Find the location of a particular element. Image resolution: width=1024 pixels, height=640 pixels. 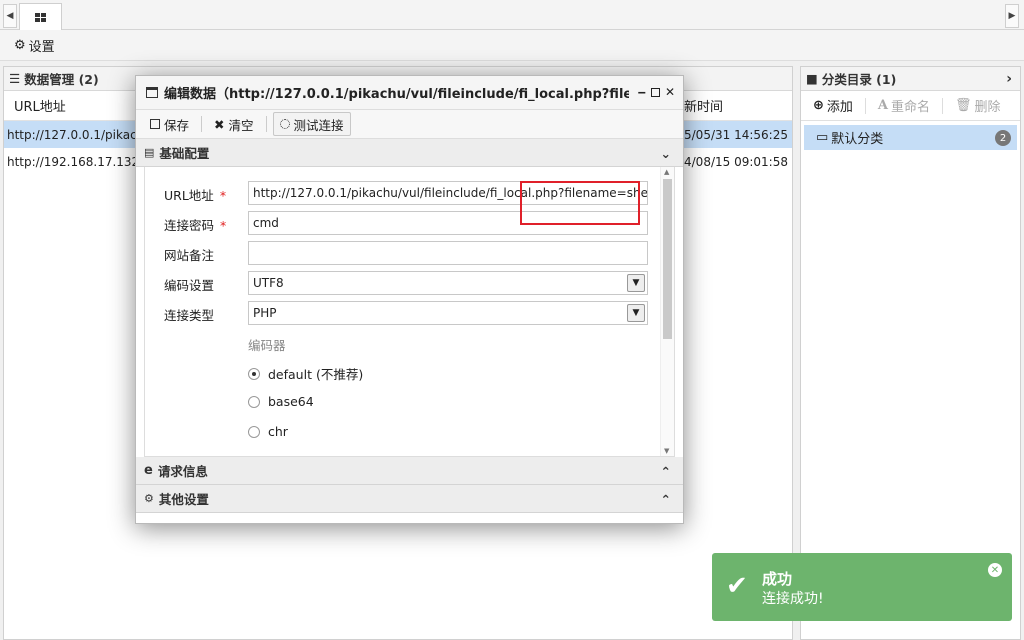

scroll-down-icon: ▼ is located at coordinates (666, 451).